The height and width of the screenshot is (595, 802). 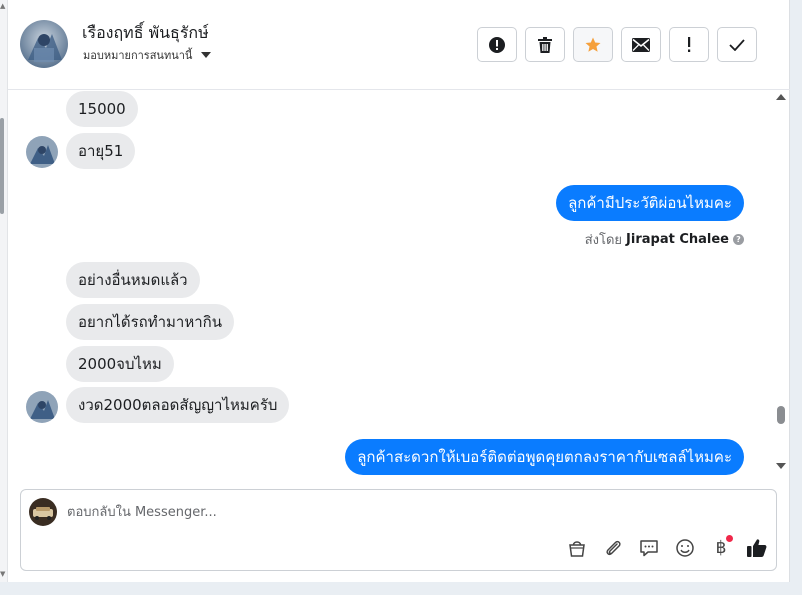 I want to click on page-avatar, so click(x=43, y=512).